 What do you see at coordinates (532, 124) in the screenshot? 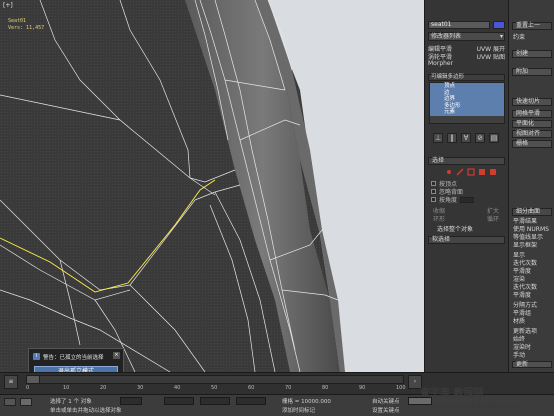
I see `planar-button: 平面化` at bounding box center [532, 124].